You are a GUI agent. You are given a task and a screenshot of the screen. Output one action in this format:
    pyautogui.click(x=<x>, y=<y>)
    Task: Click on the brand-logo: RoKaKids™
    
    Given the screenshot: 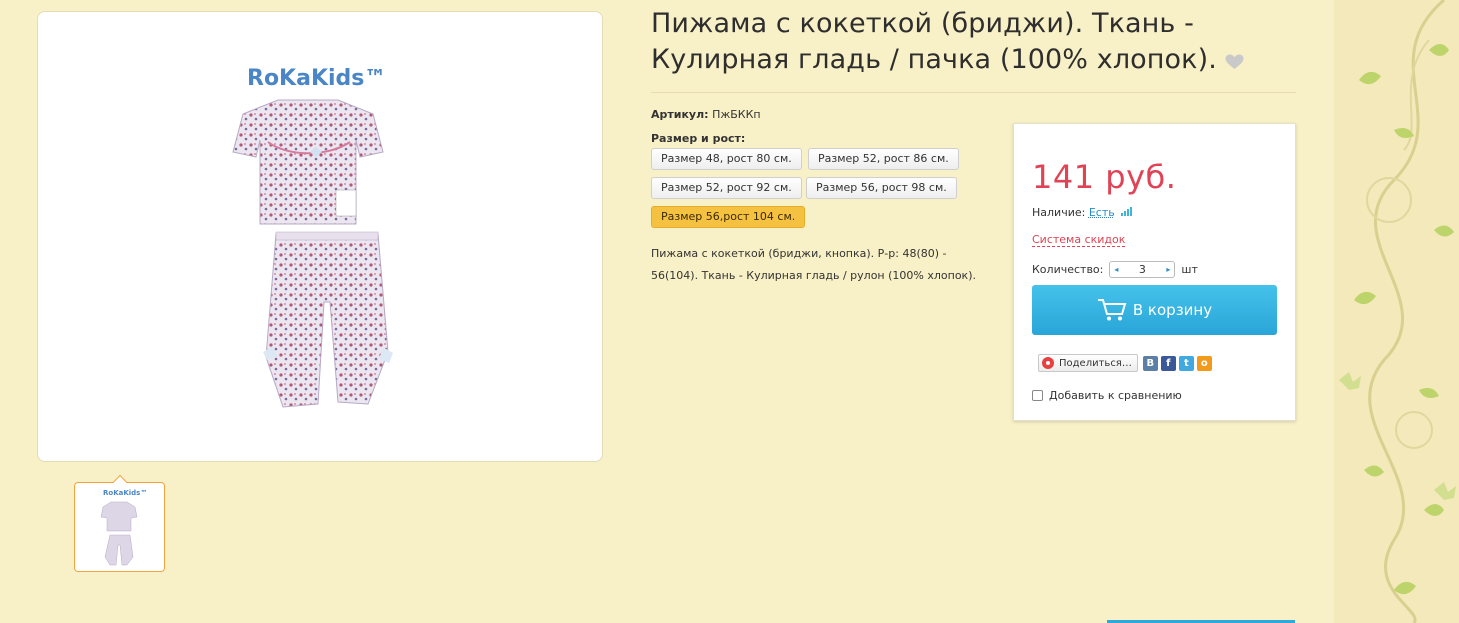 What is the action you would take?
    pyautogui.click(x=316, y=78)
    